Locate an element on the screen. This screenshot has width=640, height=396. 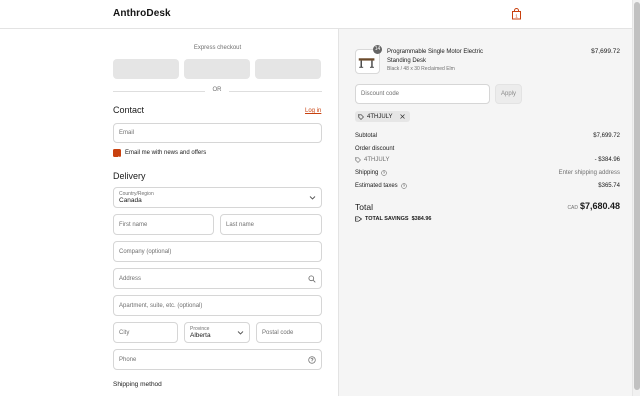
product-price: $7,699.72 is located at coordinates (605, 51).